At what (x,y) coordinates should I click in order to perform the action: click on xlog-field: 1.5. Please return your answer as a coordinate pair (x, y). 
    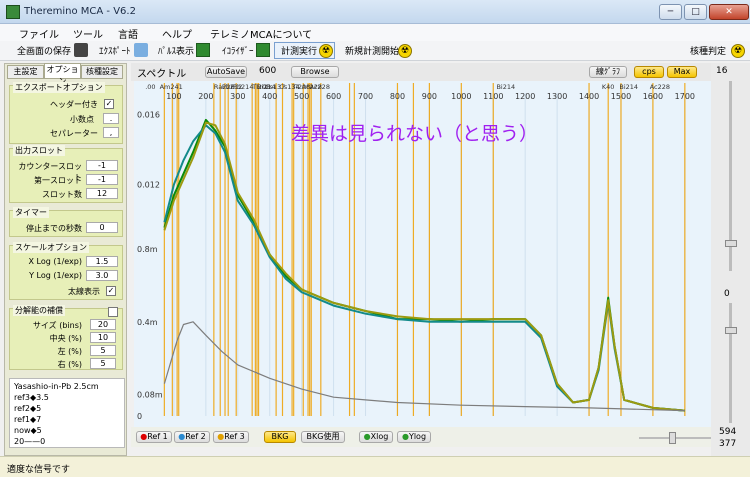
    Looking at the image, I should click on (102, 261).